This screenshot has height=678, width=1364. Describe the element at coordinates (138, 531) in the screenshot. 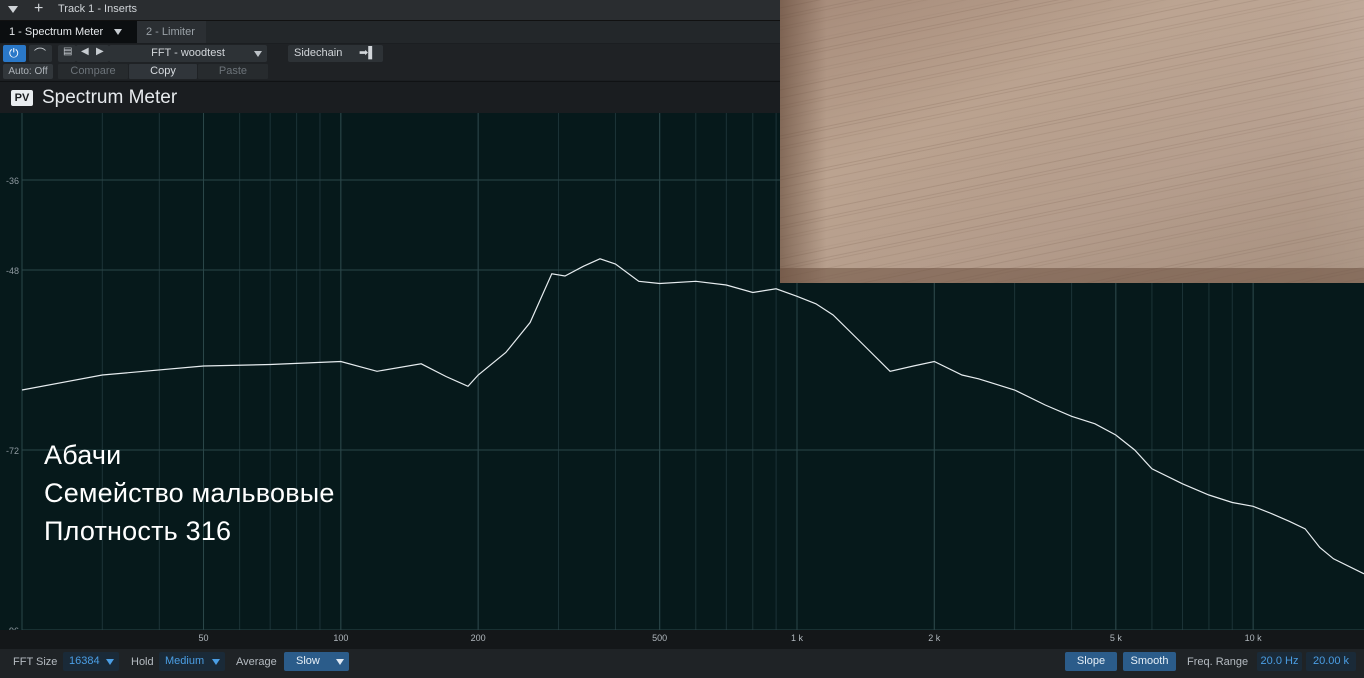

I see `wood-density: Плотность 316` at that location.